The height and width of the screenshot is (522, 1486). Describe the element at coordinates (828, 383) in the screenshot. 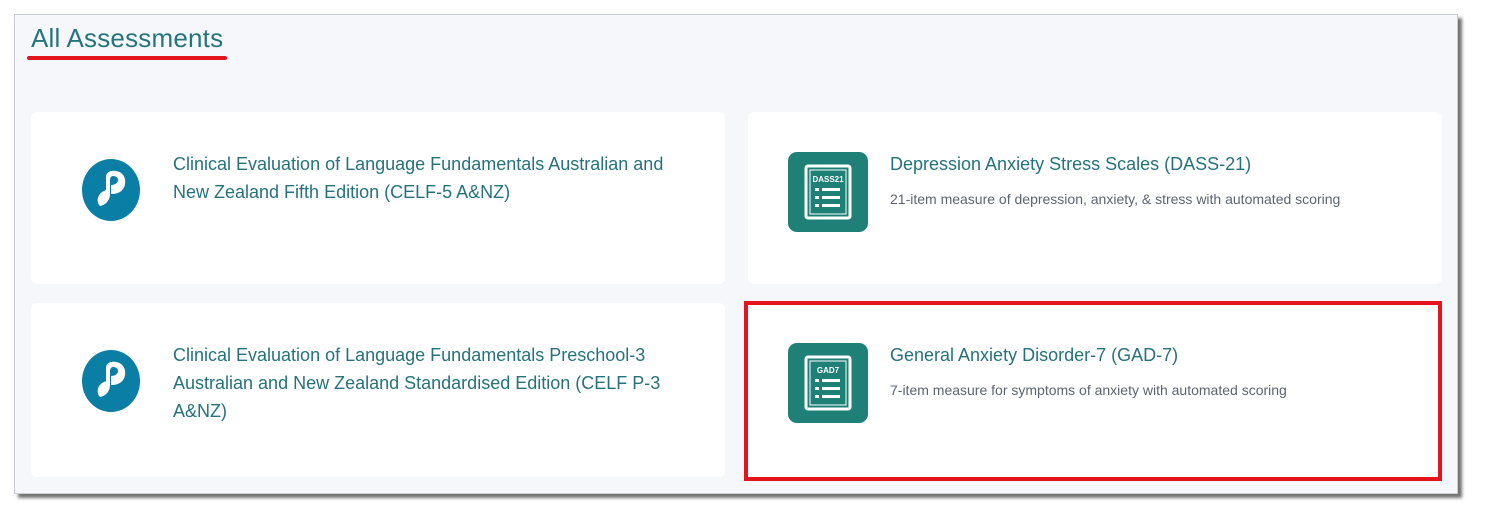

I see `gad7-icon: GAD7` at that location.